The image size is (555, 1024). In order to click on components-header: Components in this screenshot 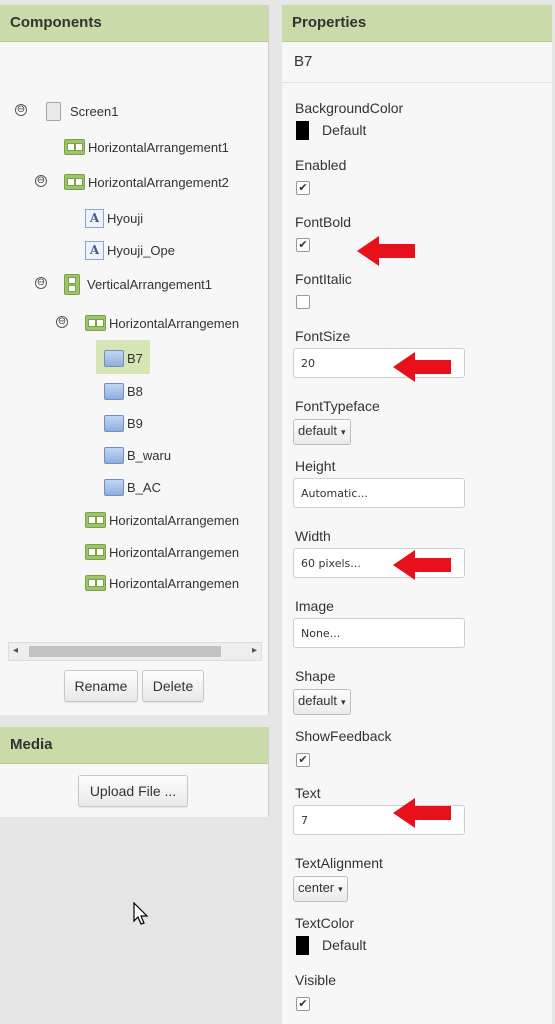, I will do `click(134, 23)`.